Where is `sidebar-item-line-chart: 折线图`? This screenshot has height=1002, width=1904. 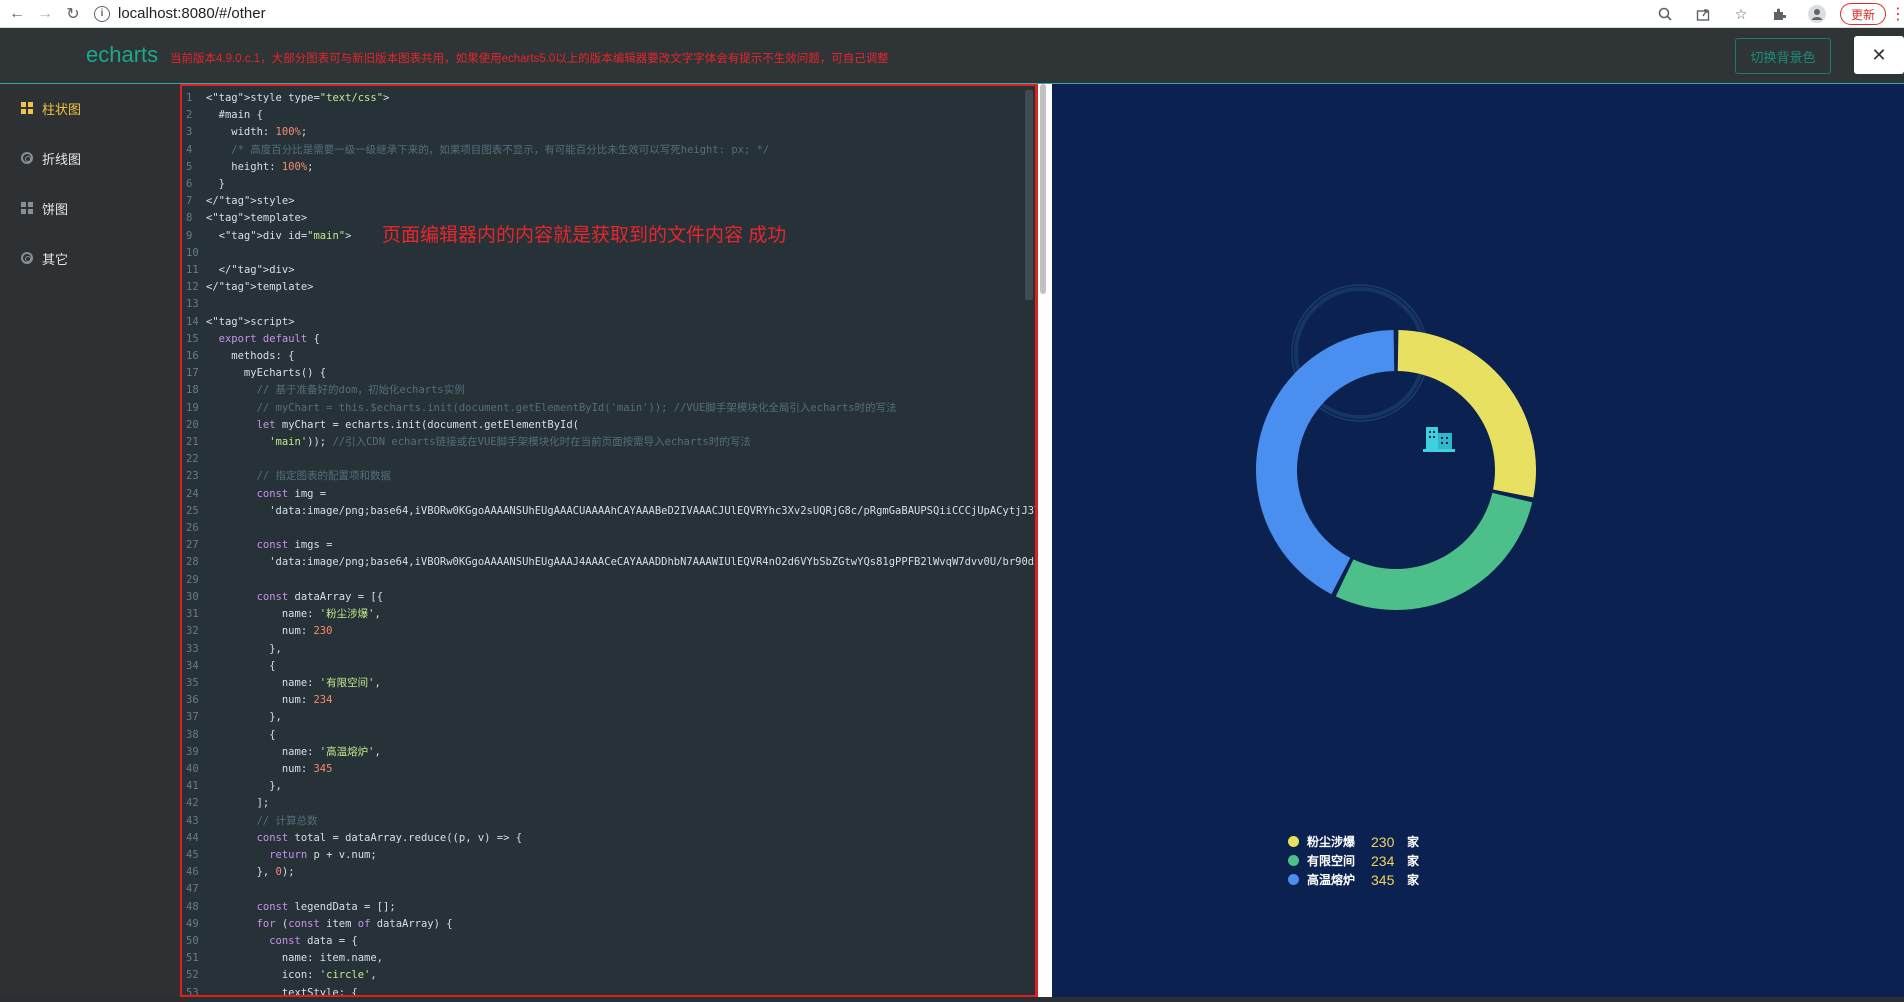 sidebar-item-line-chart: 折线图 is located at coordinates (50, 158).